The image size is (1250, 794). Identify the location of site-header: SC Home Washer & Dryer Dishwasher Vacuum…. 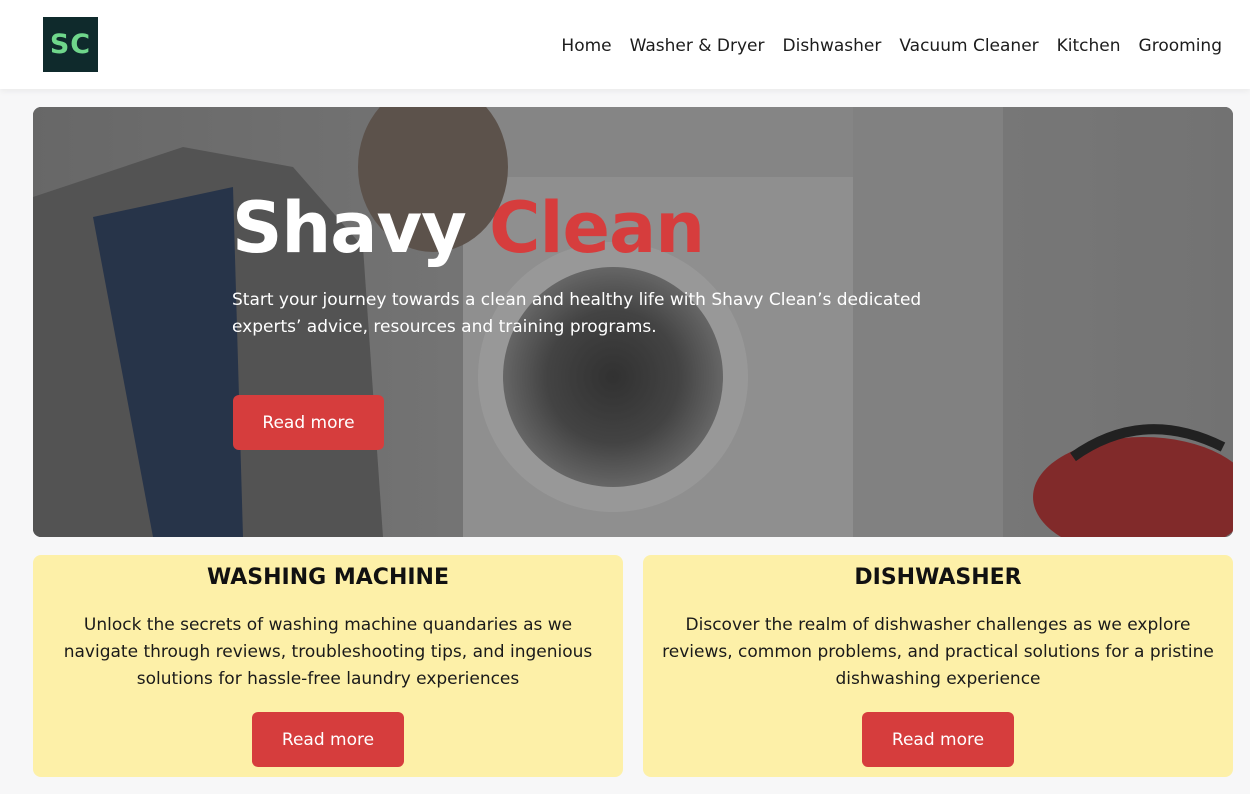
(625, 44).